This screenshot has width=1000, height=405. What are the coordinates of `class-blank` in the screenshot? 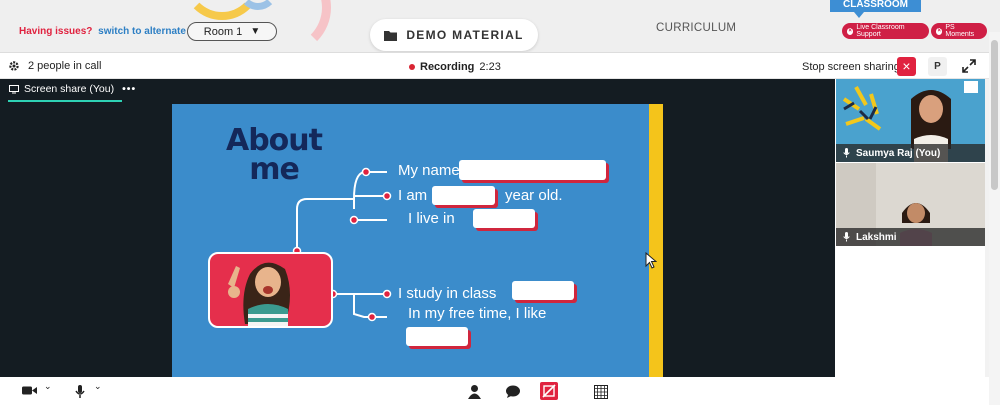 It's located at (543, 290).